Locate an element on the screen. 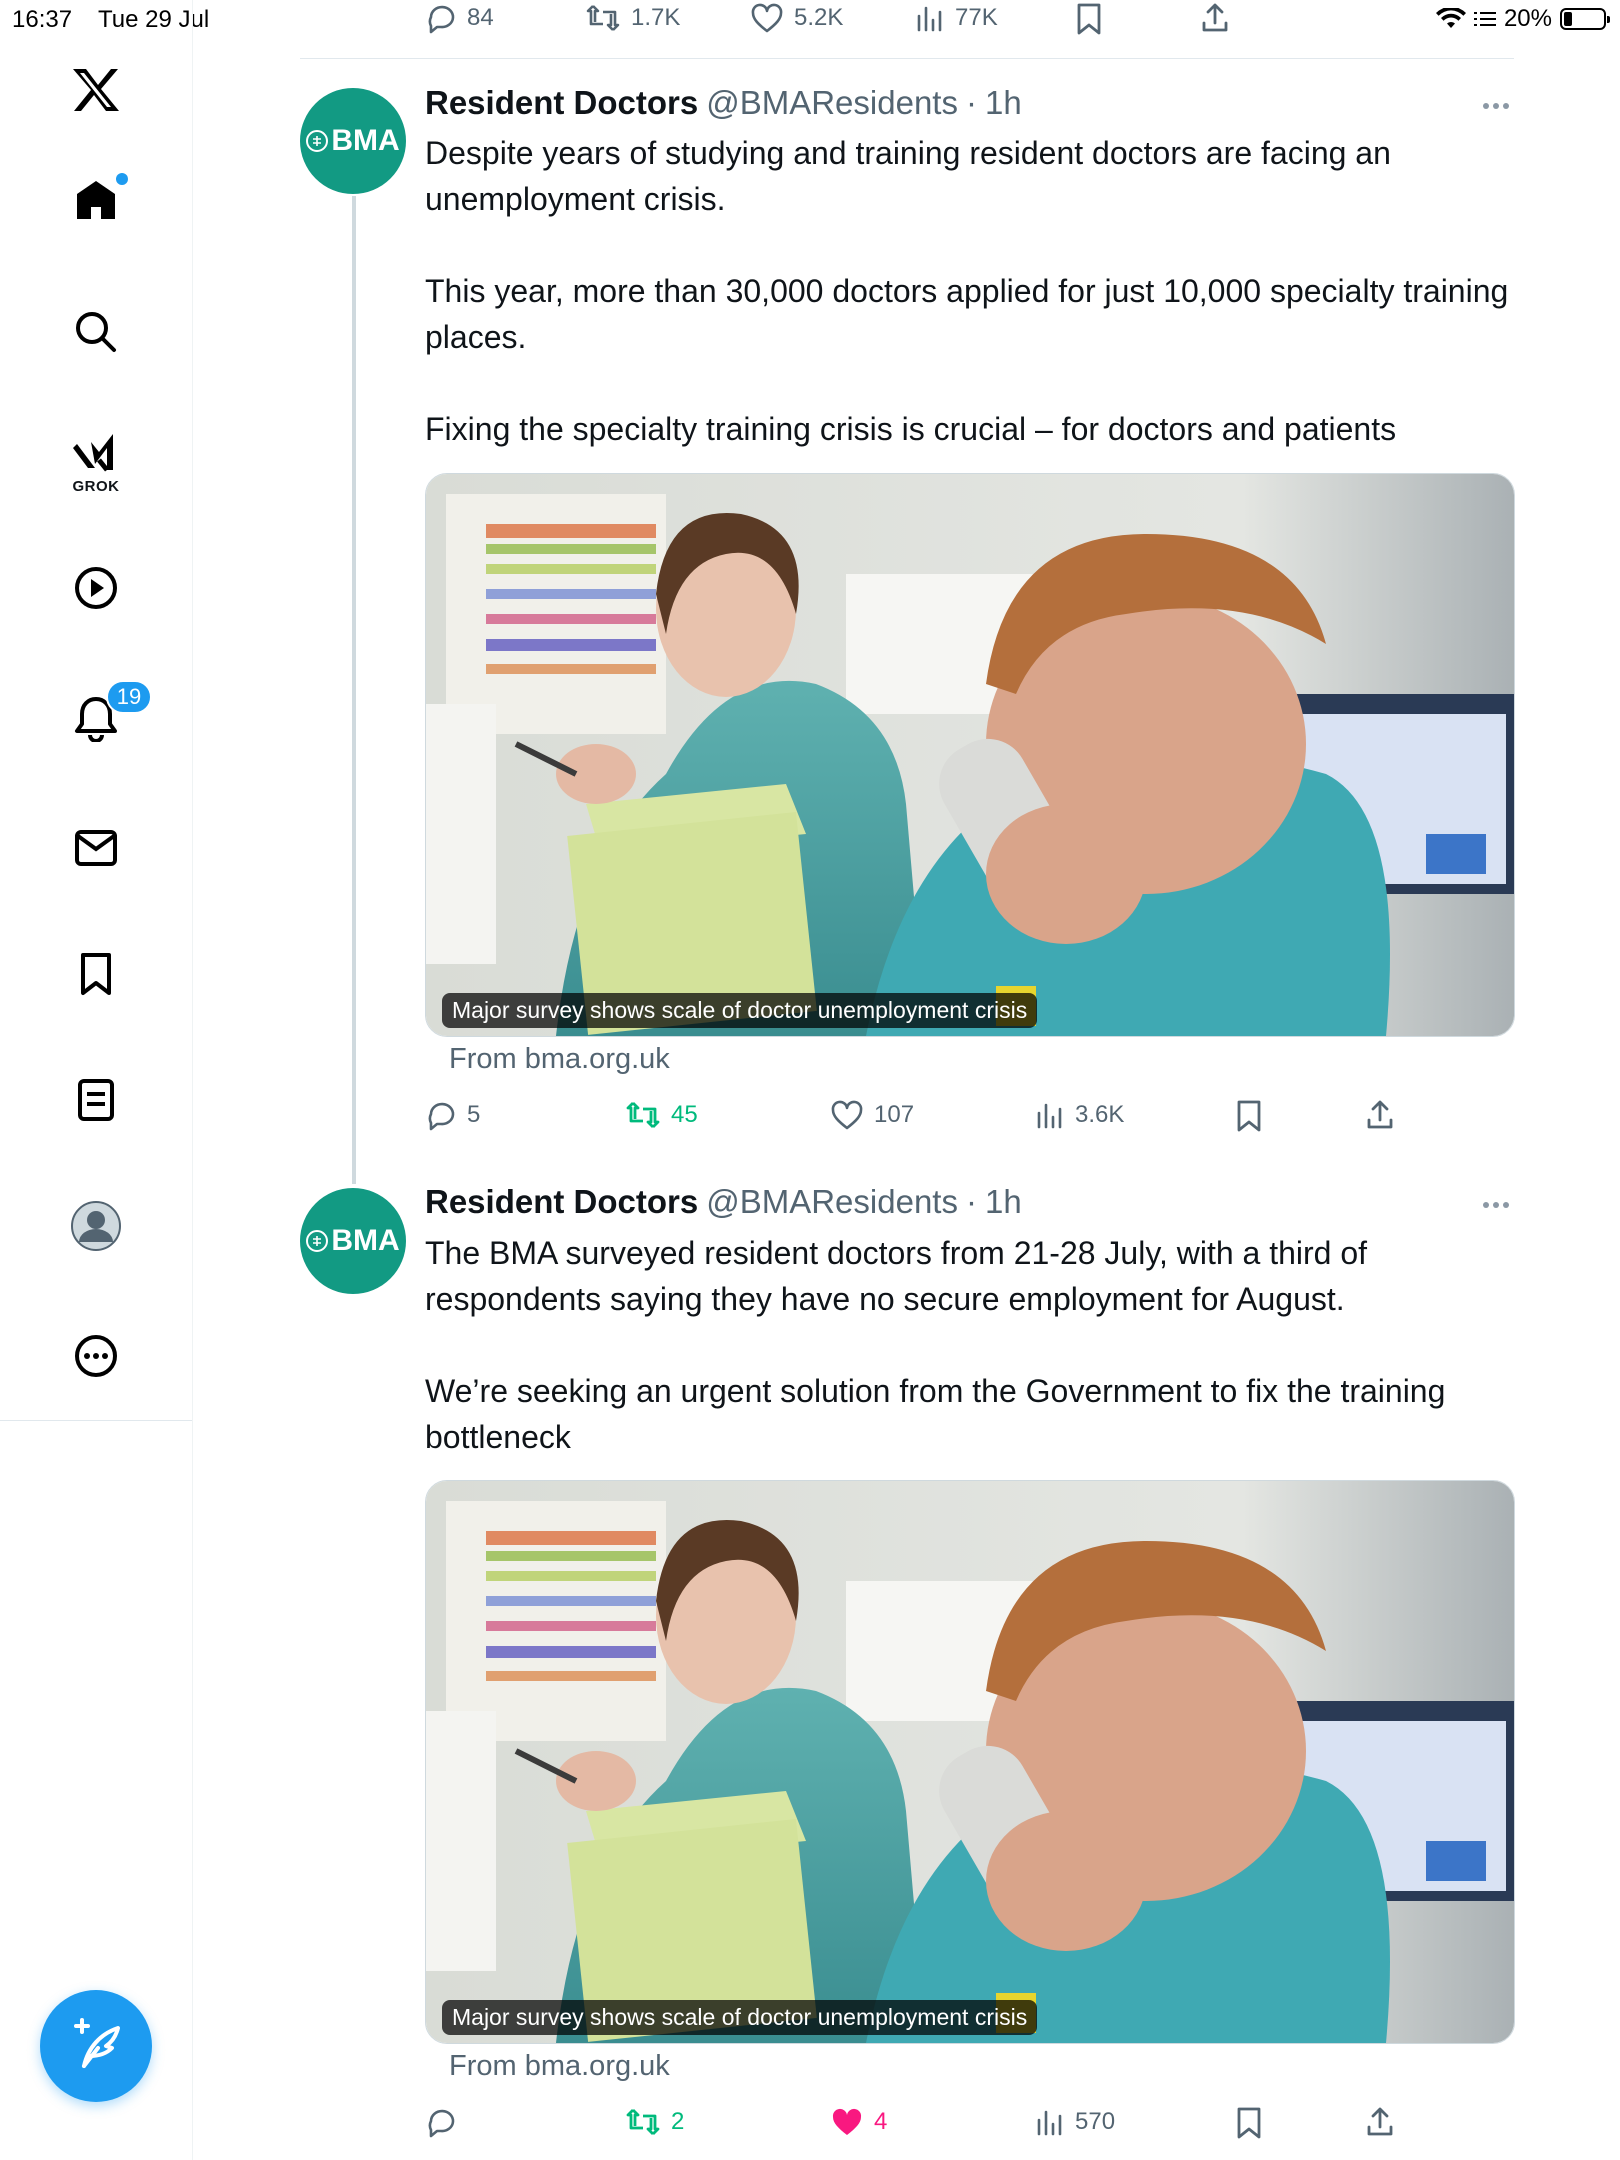 Image resolution: width=1620 pixels, height=2160 pixels. repost-button: 1.7K is located at coordinates (632, 18).